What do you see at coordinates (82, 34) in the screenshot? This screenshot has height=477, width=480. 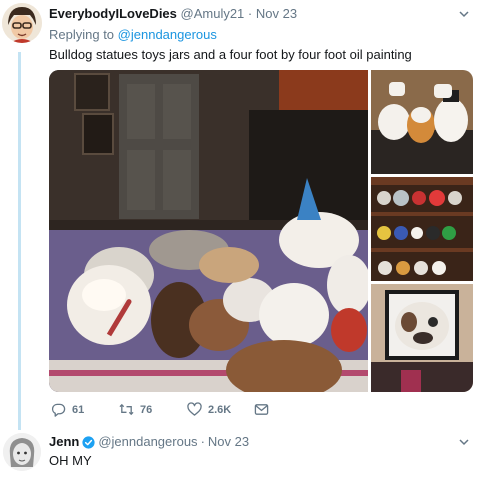 I see `replying-prefix: Replying to` at bounding box center [82, 34].